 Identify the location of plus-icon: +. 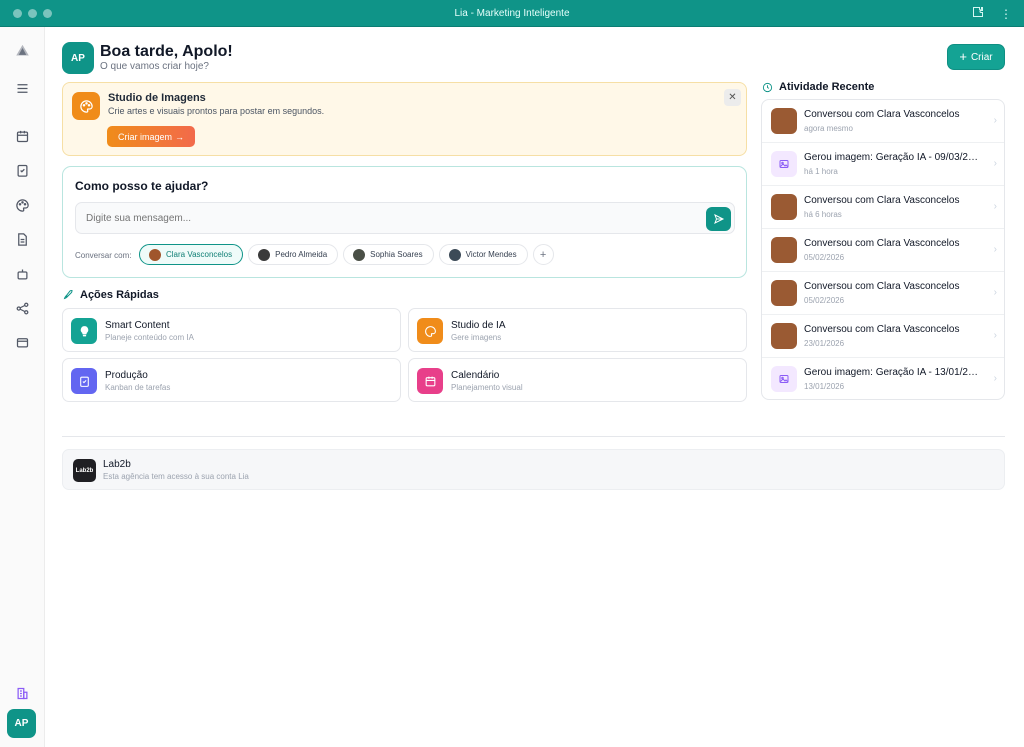
(963, 56).